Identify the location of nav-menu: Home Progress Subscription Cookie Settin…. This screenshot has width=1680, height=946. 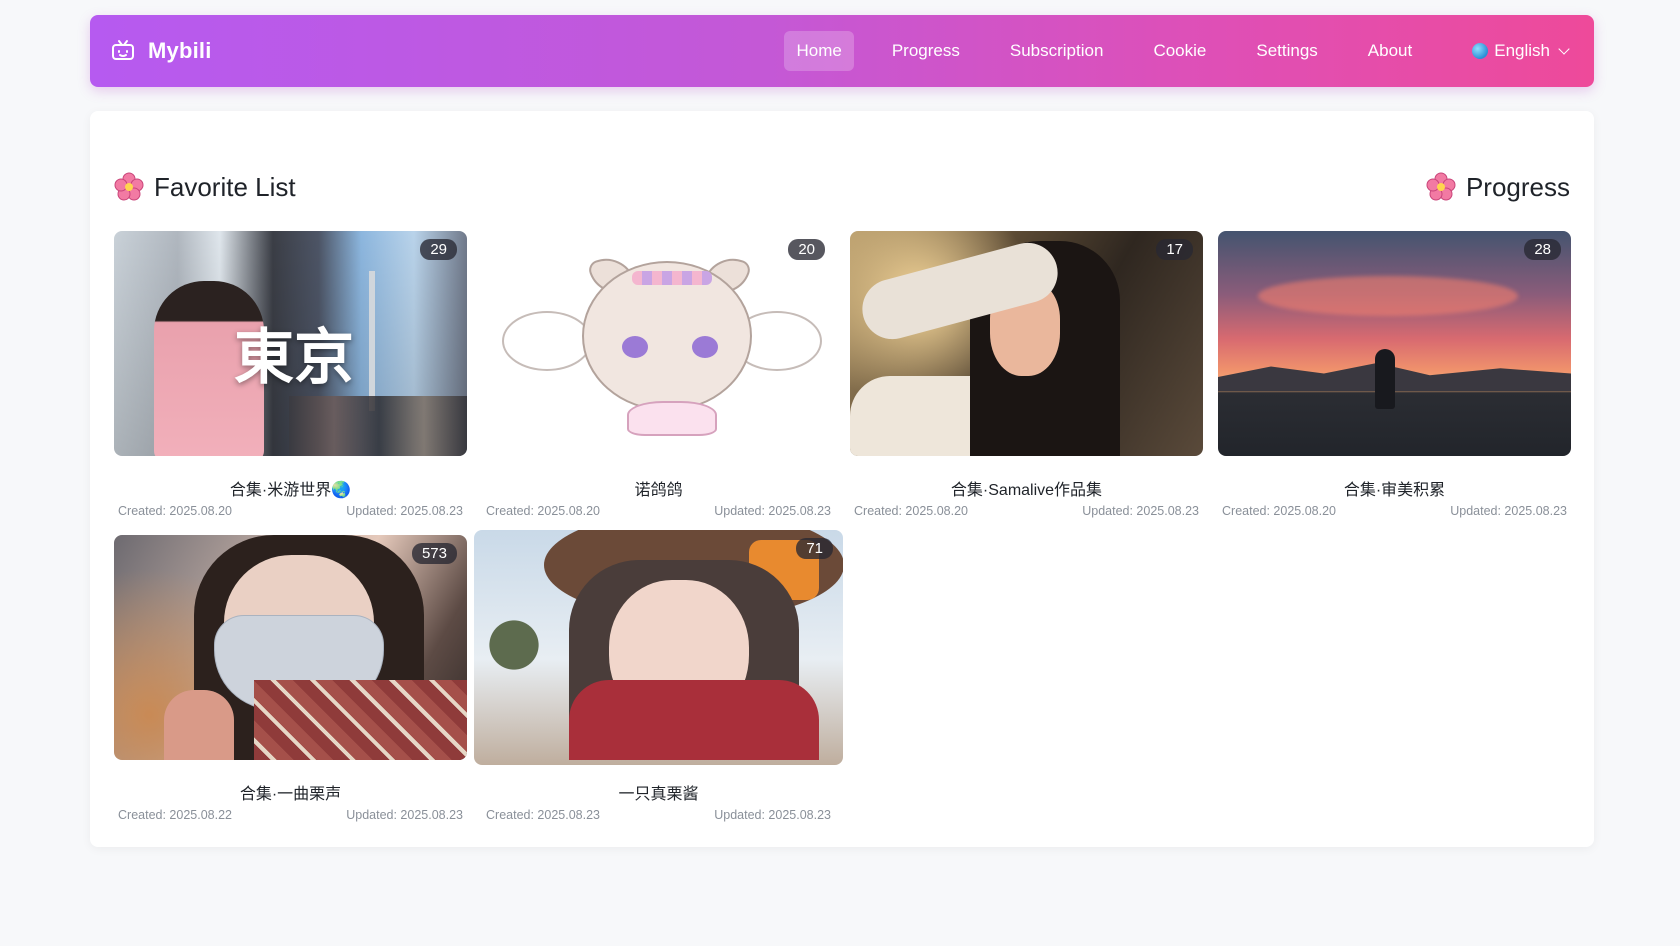
(1179, 51).